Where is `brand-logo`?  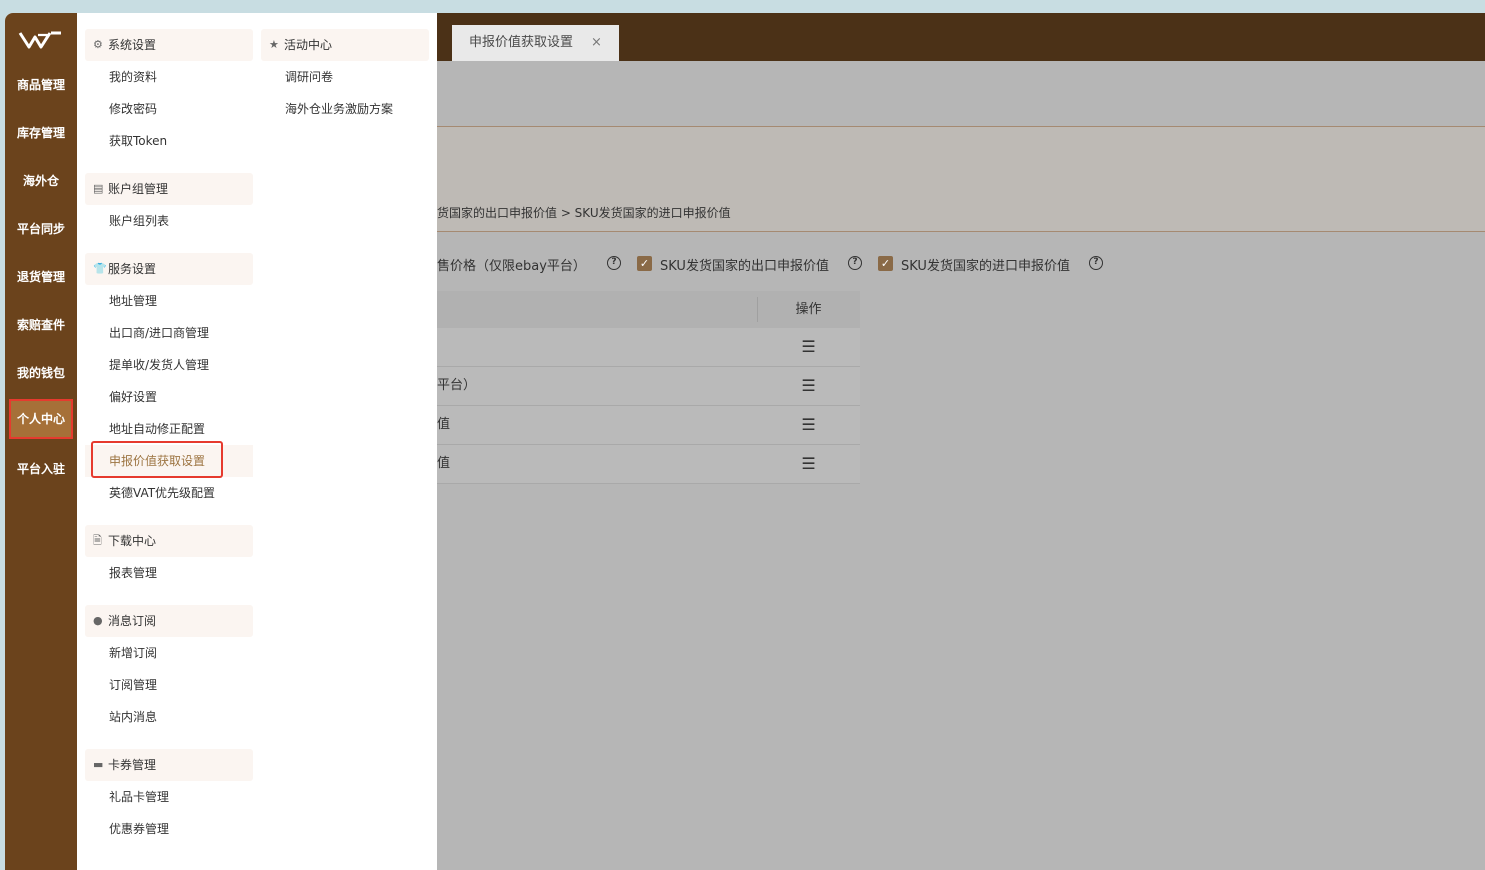 brand-logo is located at coordinates (39, 40).